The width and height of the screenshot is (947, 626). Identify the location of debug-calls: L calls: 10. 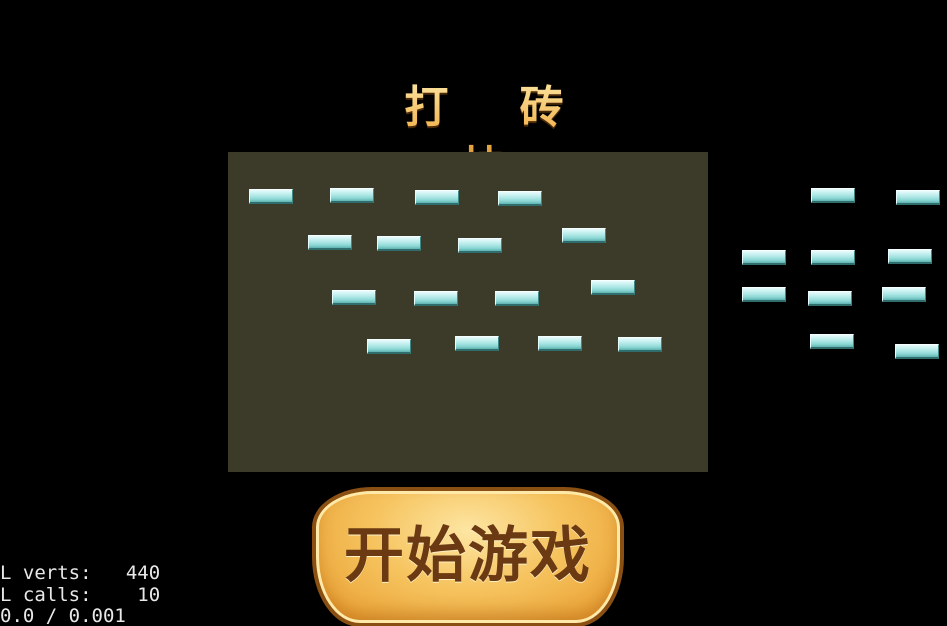
(80, 594).